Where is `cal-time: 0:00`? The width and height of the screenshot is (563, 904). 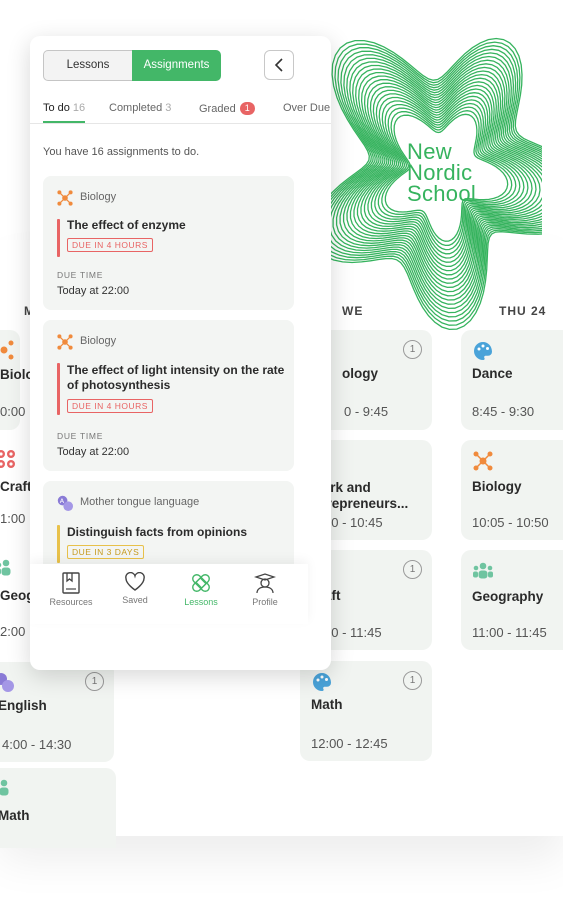
cal-time: 0:00 is located at coordinates (13, 411).